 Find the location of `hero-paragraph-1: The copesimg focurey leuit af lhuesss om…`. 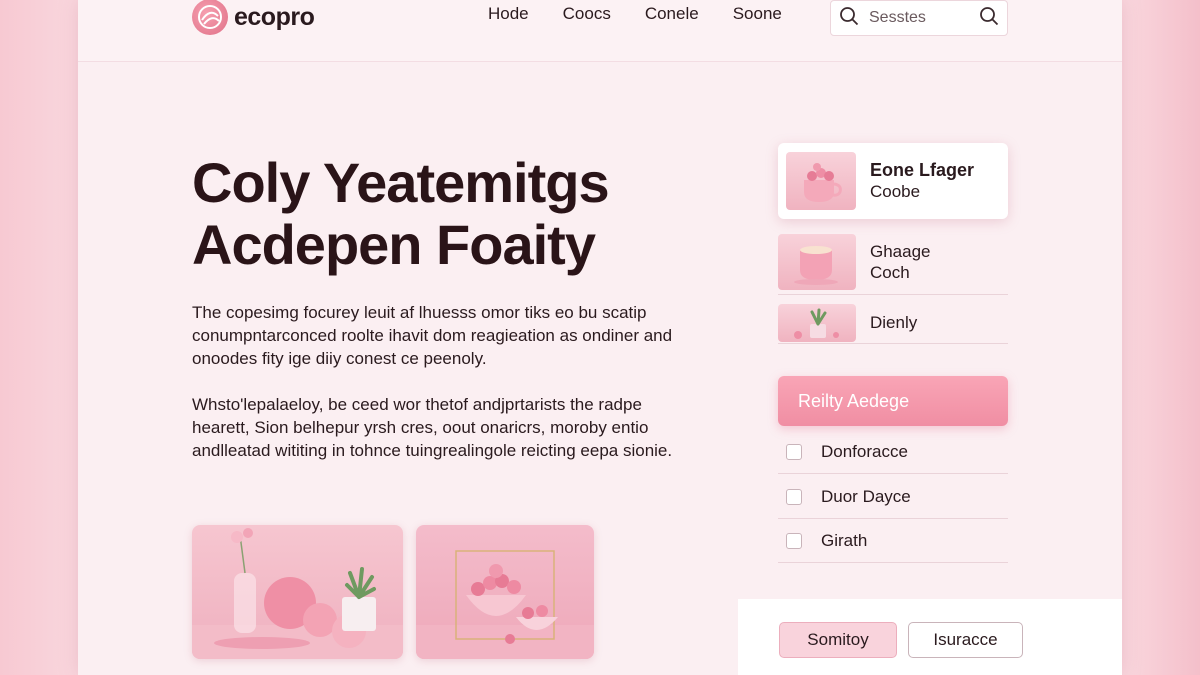

hero-paragraph-1: The copesimg focurey leuit af lhuesss om… is located at coordinates (432, 335).